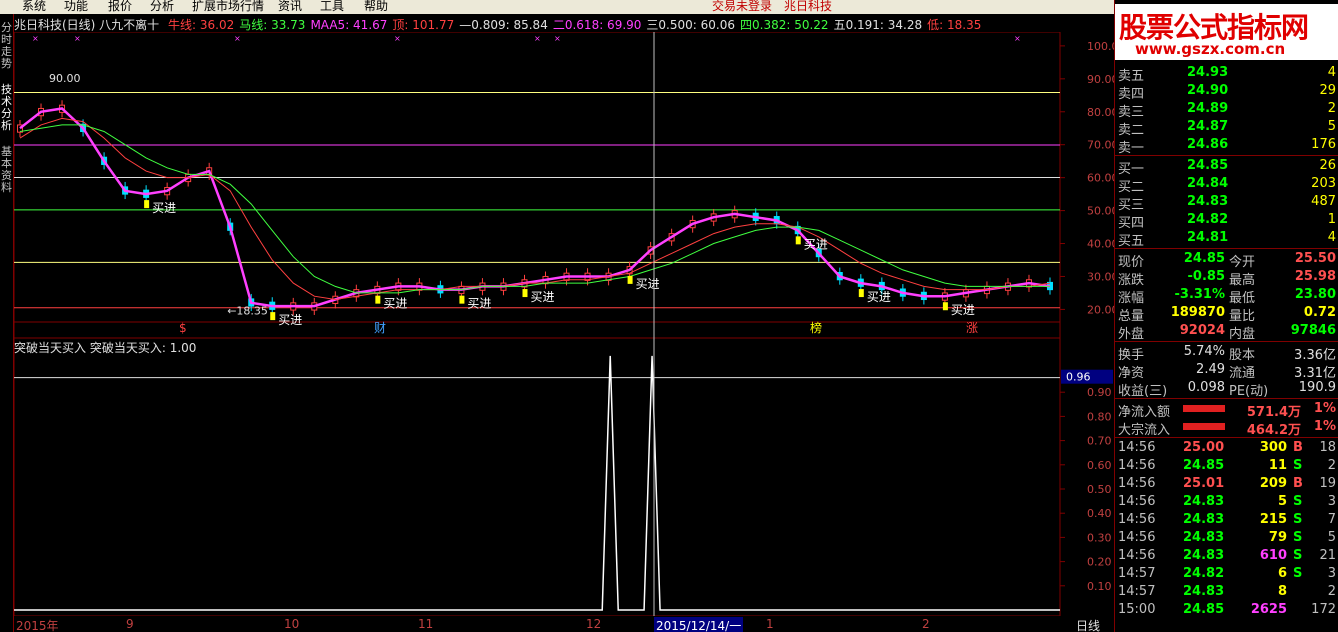  Describe the element at coordinates (1226, 353) in the screenshot. I see `fundamental-row: 换手 5.74% 股本 3.36亿` at that location.